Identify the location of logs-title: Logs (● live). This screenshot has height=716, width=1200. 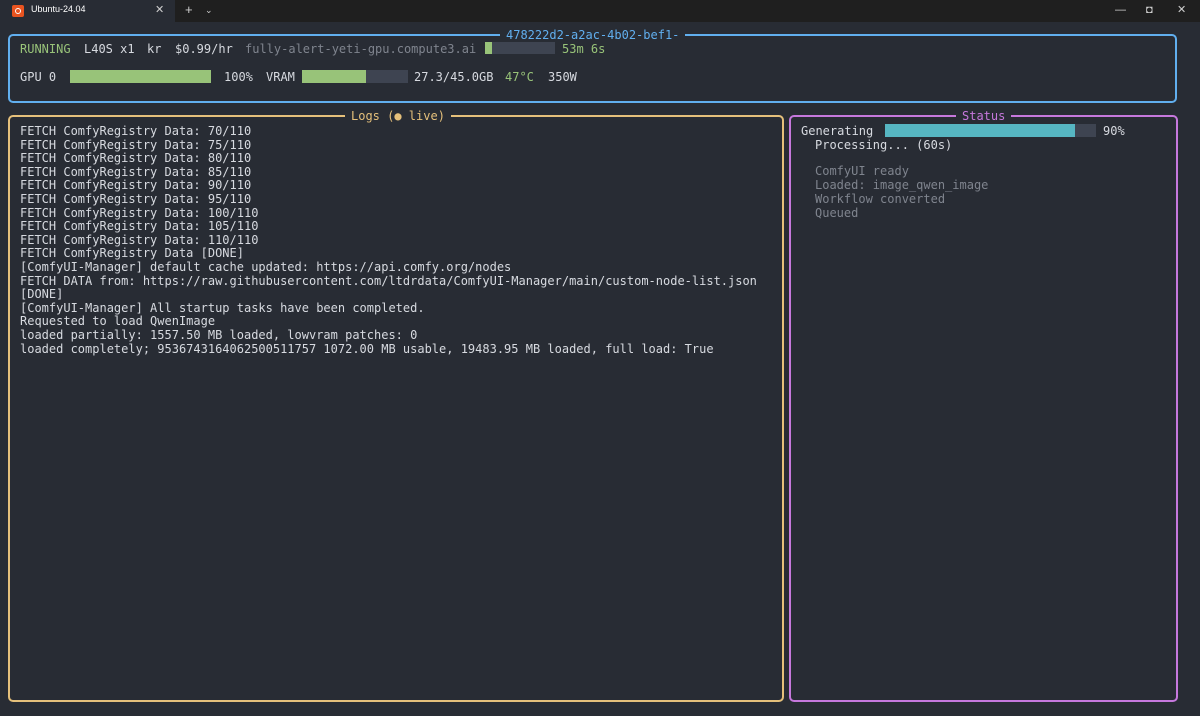
(398, 116).